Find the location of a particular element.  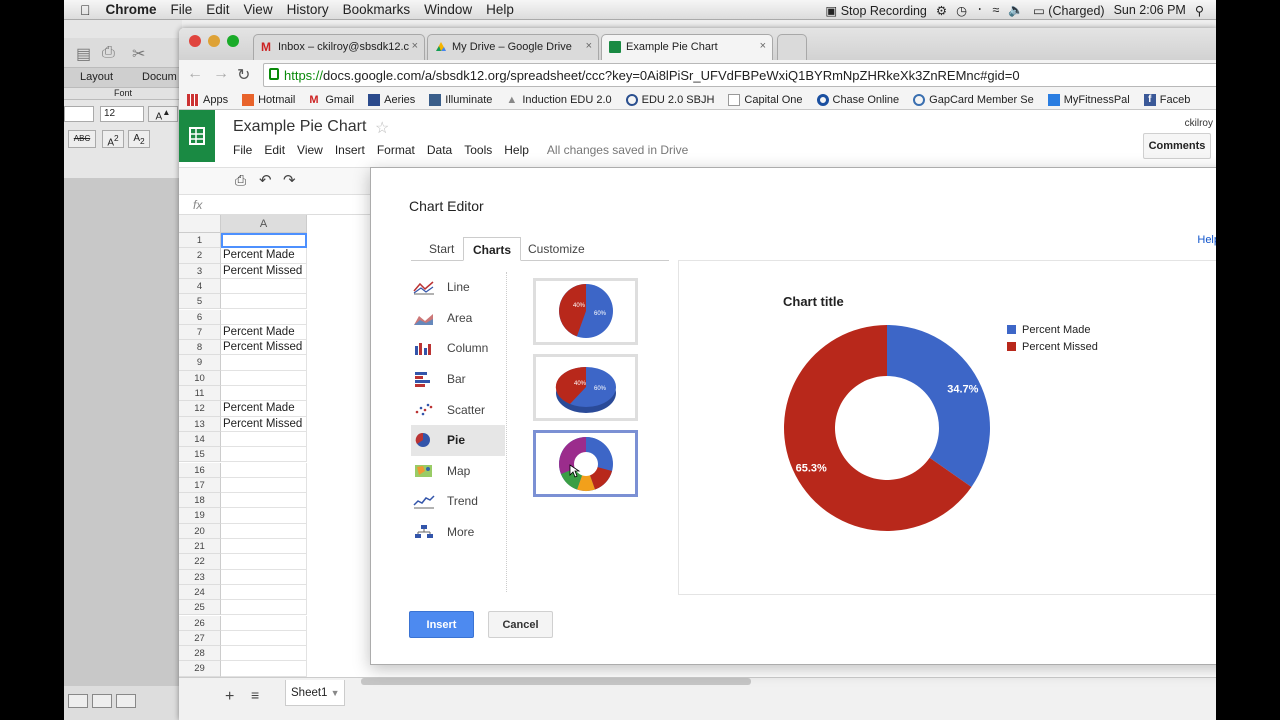

row-header: 5 is located at coordinates (200, 302).